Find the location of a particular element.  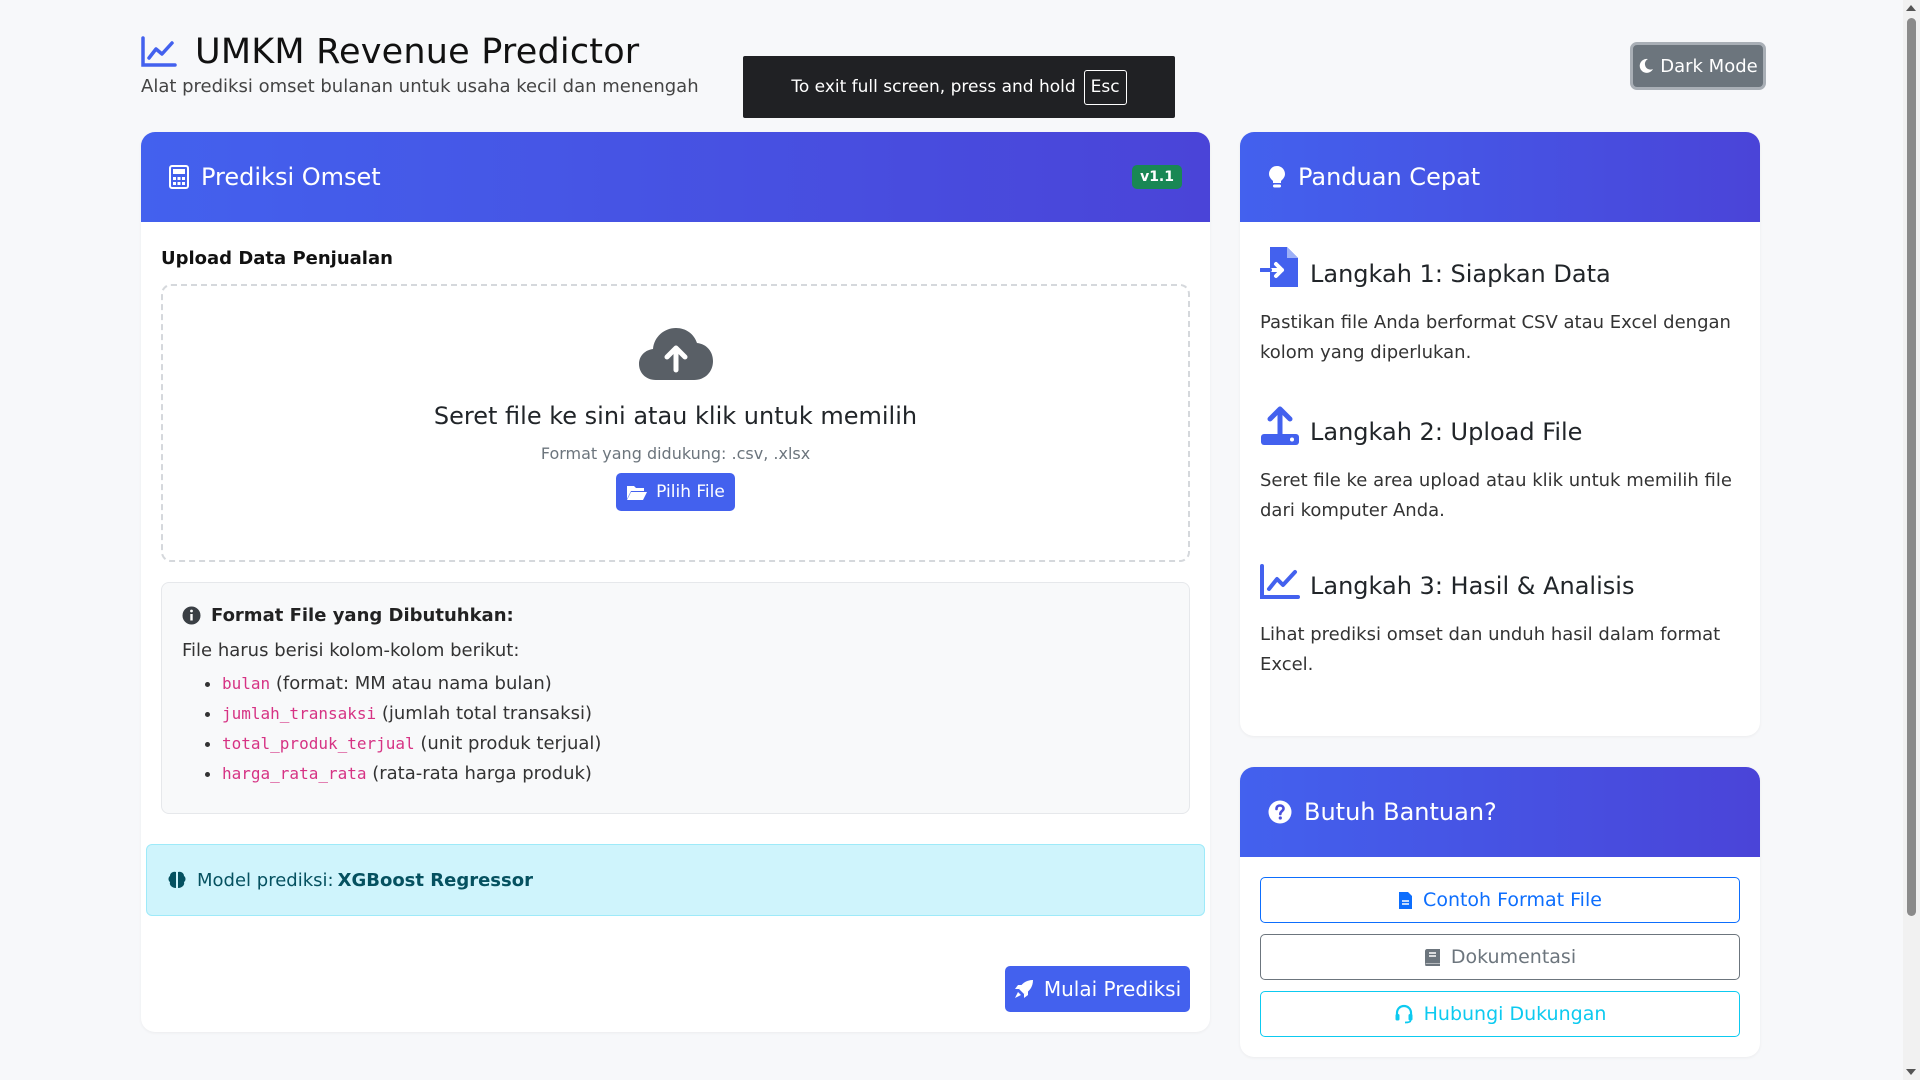

help-card-title: Butuh Bantuan? is located at coordinates (1400, 812).